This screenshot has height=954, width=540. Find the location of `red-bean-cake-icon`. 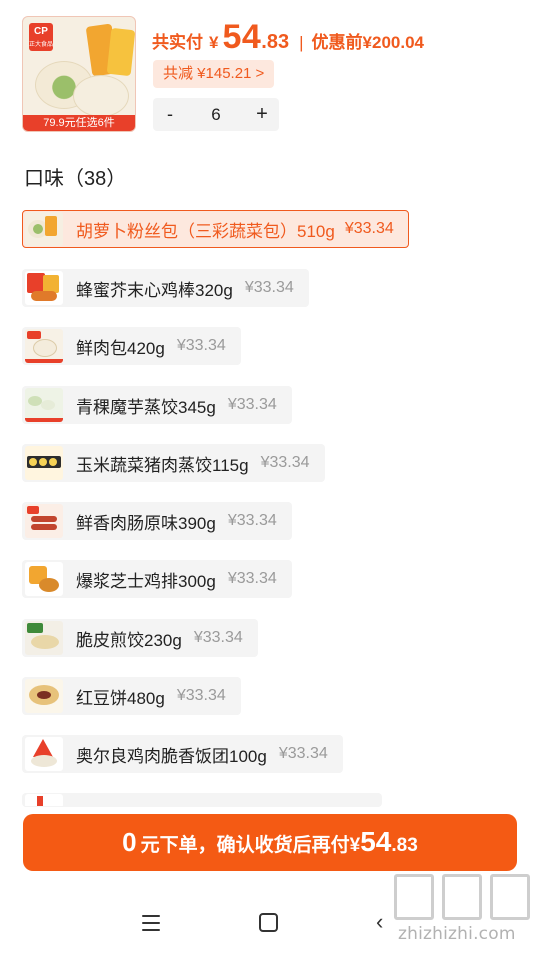

red-bean-cake-icon is located at coordinates (44, 696).